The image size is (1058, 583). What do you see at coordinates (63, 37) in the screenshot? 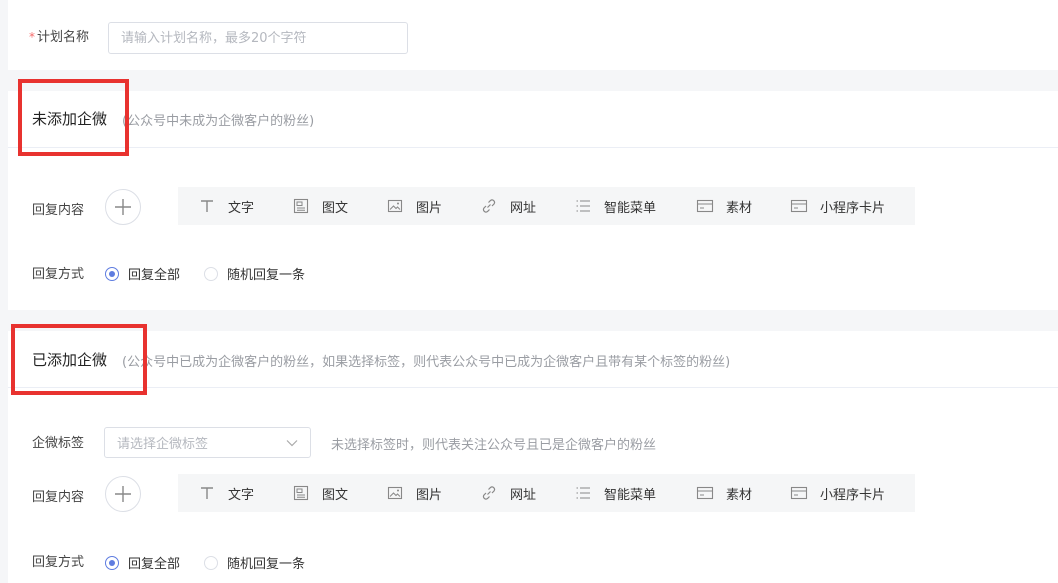
I see `plan-name-label-text: 计划名称` at bounding box center [63, 37].